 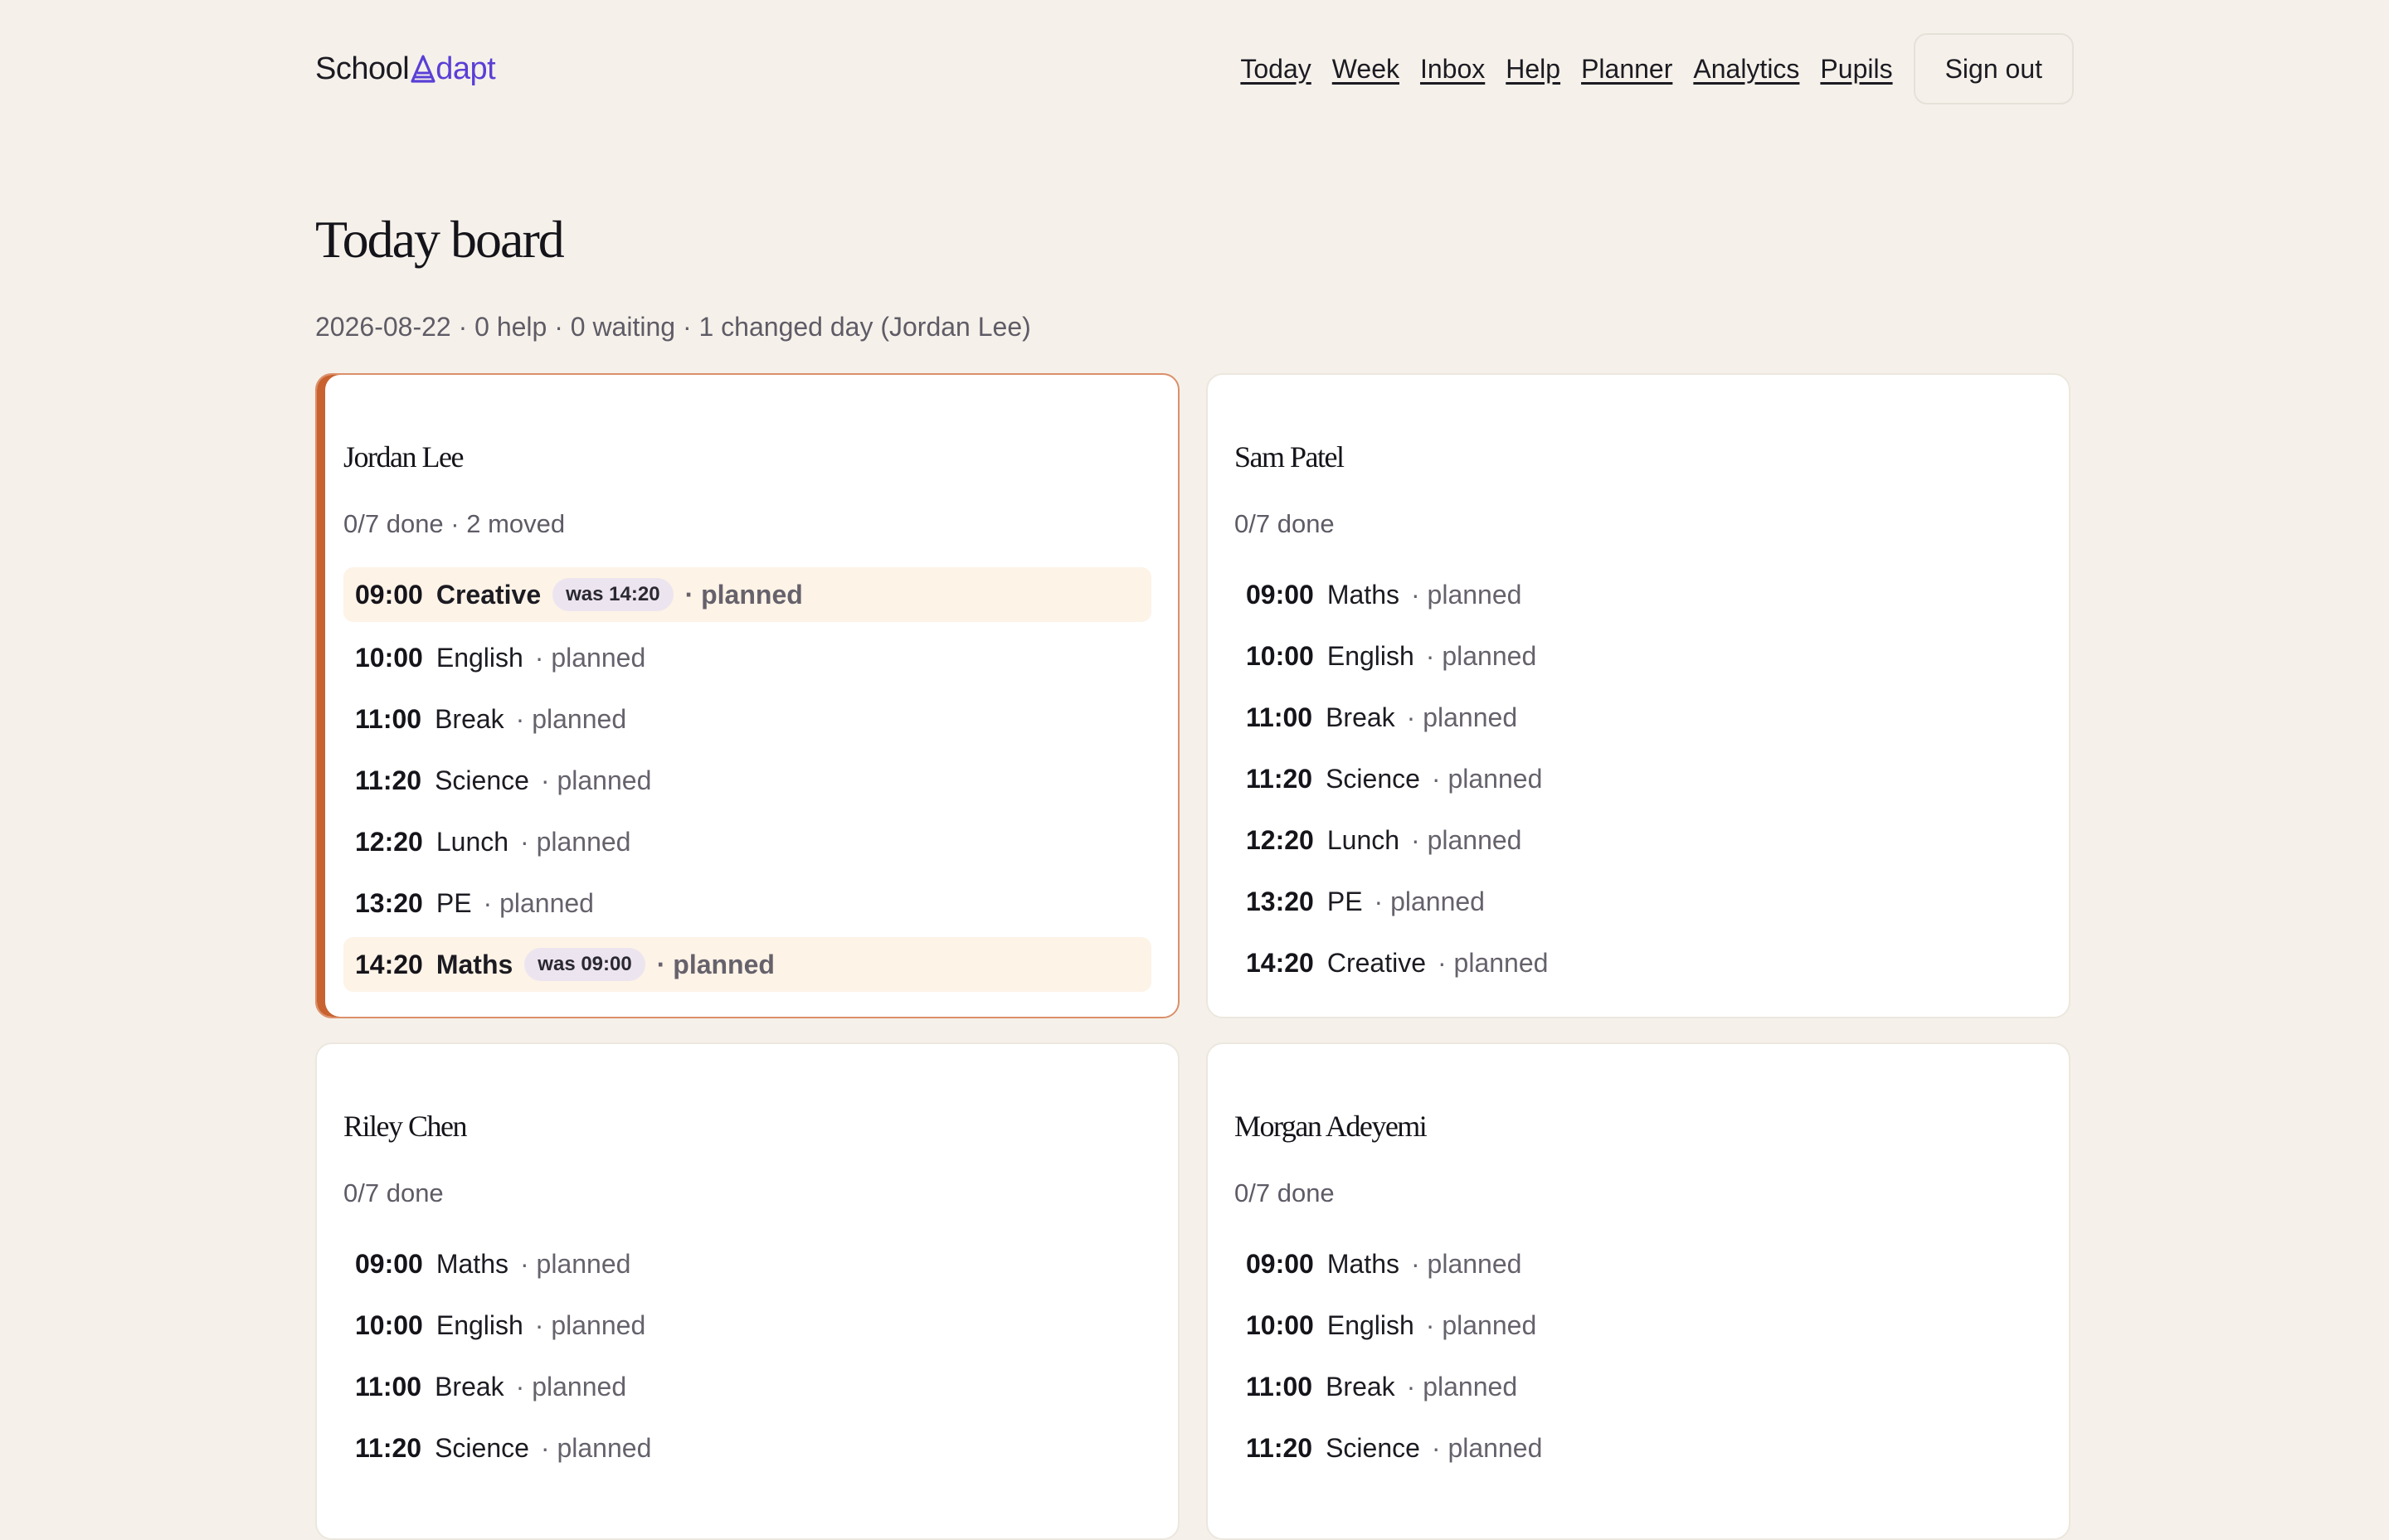 What do you see at coordinates (453, 902) in the screenshot?
I see `slot-subject: PE` at bounding box center [453, 902].